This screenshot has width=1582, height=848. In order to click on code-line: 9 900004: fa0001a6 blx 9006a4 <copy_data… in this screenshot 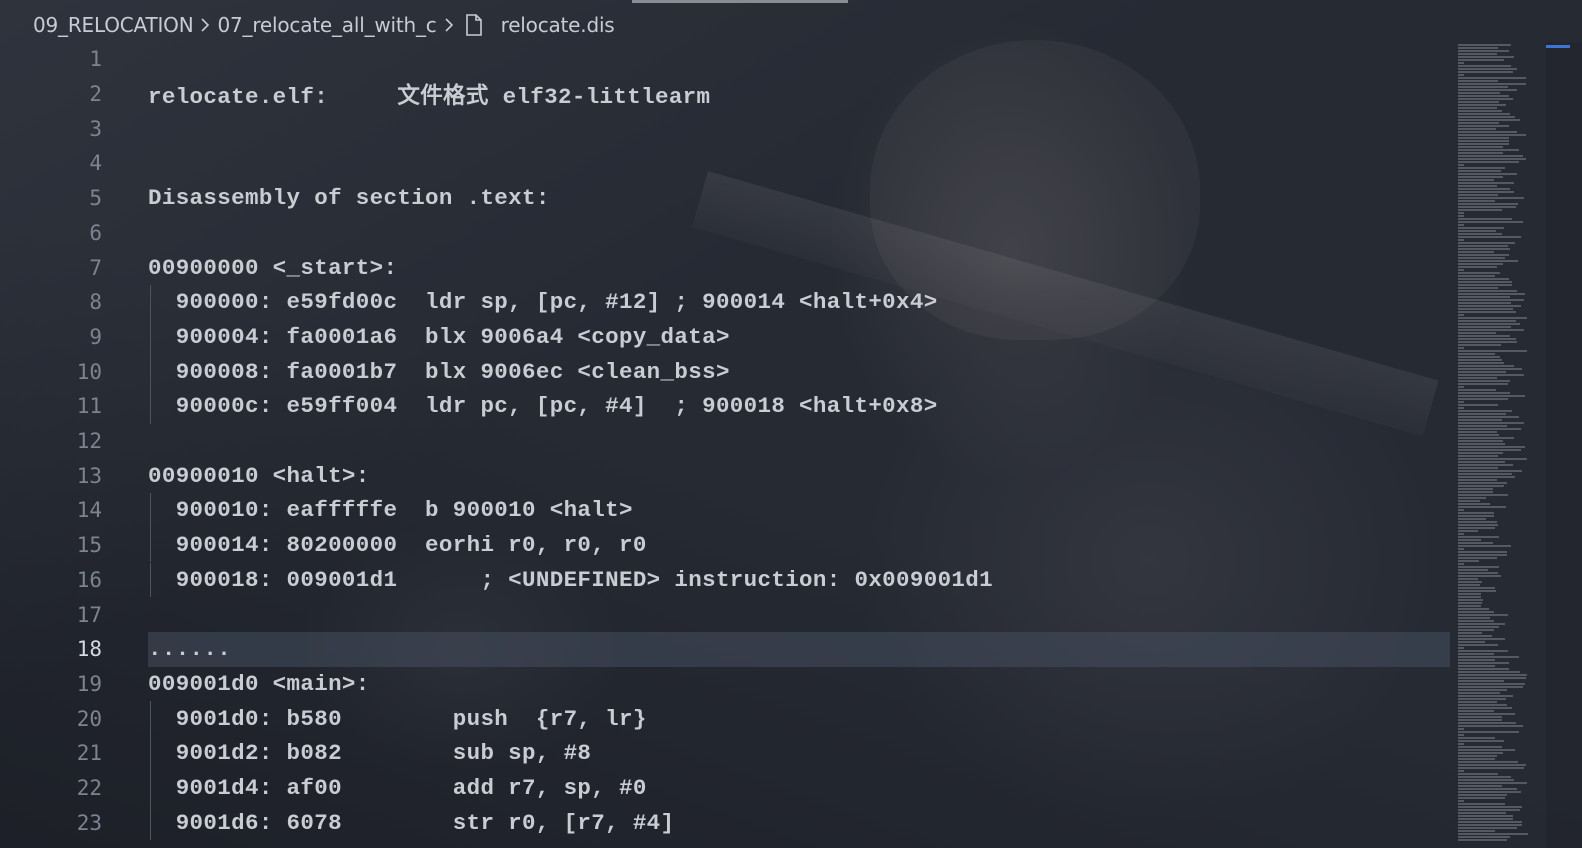, I will do `click(725, 337)`.